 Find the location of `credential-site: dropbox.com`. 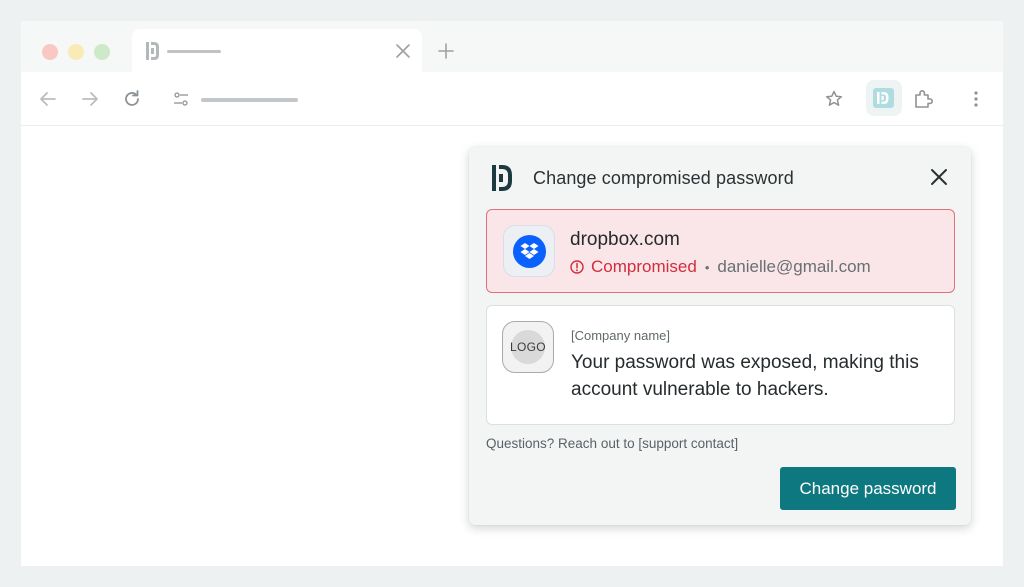

credential-site: dropbox.com is located at coordinates (625, 239).